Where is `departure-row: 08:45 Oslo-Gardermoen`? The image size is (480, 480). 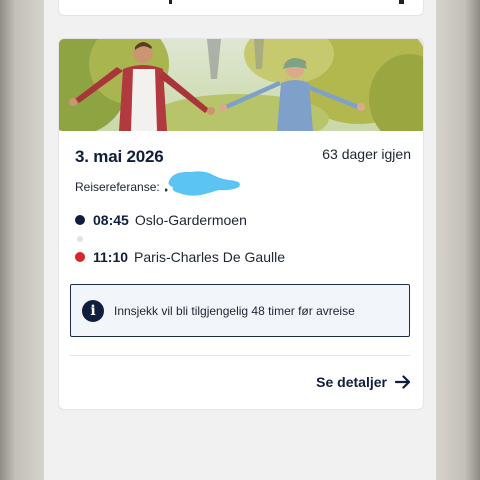 departure-row: 08:45 Oslo-Gardermoen is located at coordinates (161, 220).